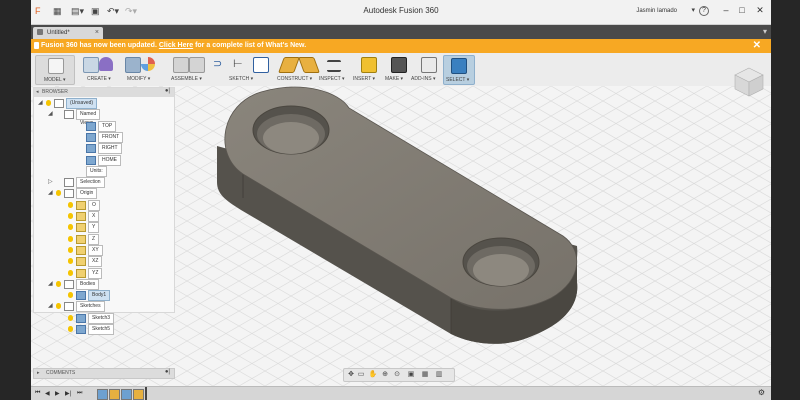 The width and height of the screenshot is (800, 400). I want to click on tree-item-label: RIGHT, so click(110, 149).